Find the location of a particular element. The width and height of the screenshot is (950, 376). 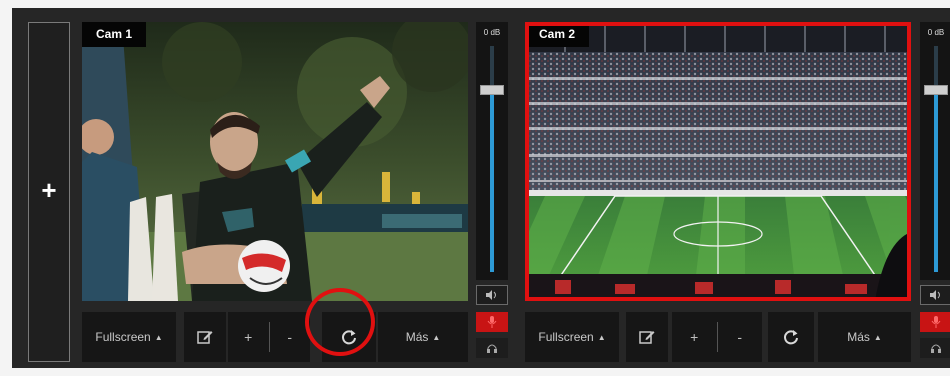

camera-1-edit-button is located at coordinates (205, 337).